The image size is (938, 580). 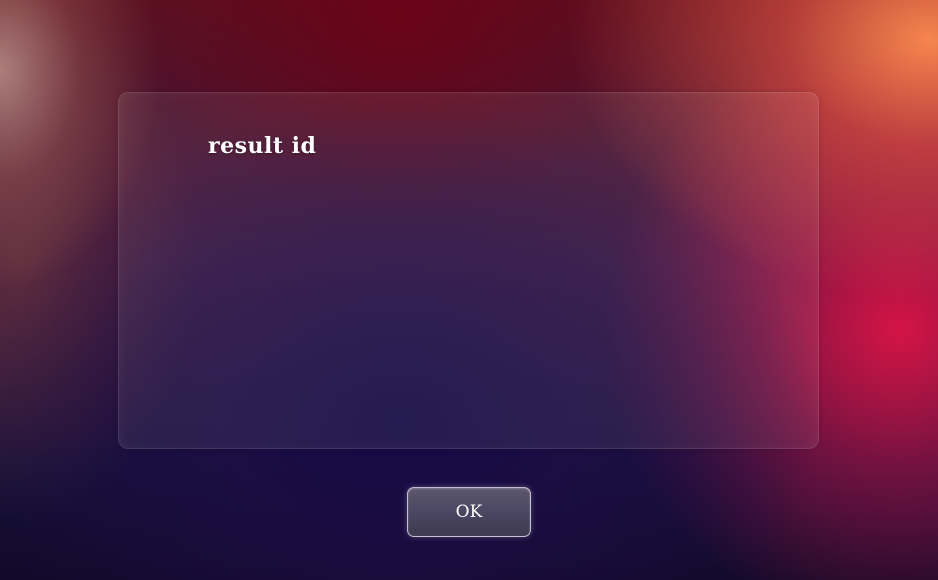 I want to click on dialog-message: result id, so click(x=262, y=146).